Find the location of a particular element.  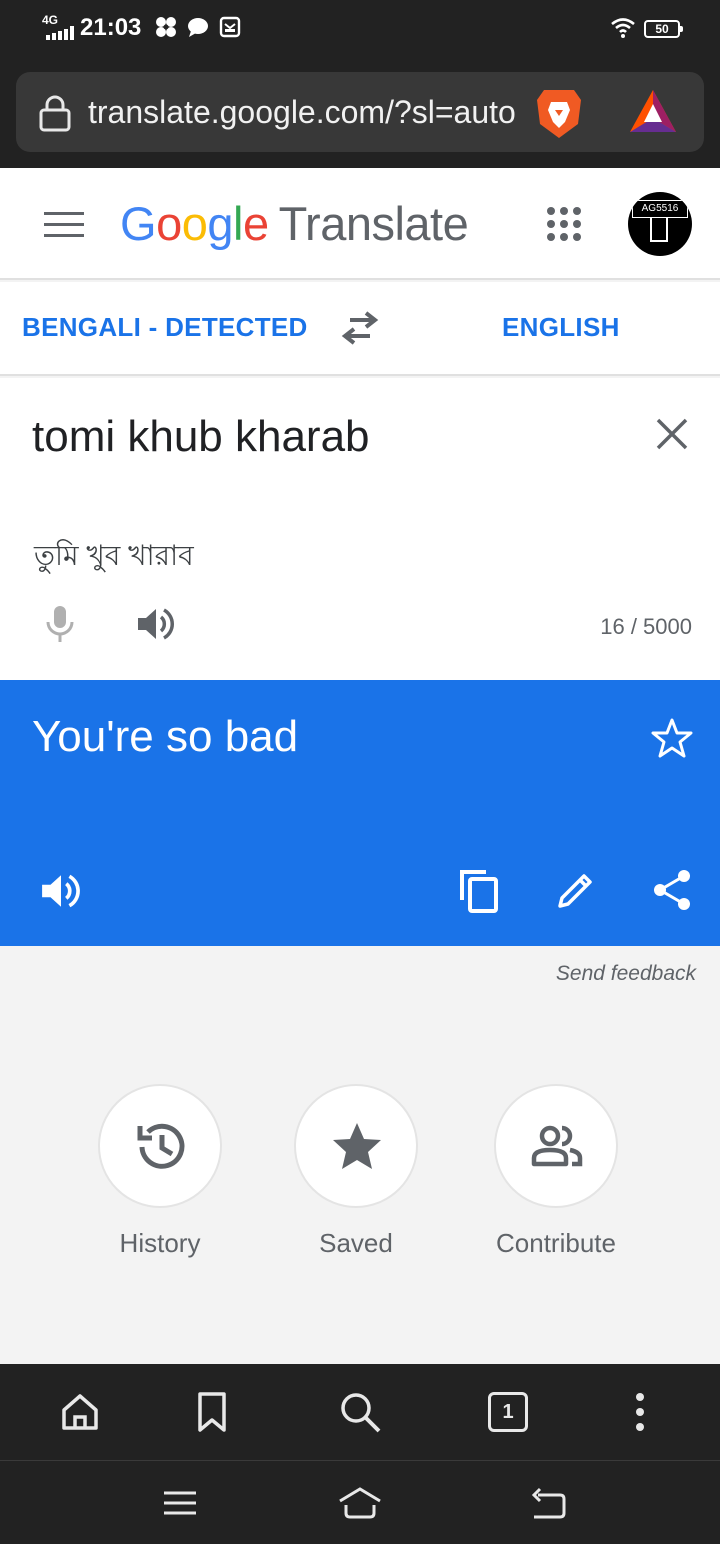

pencil-icon is located at coordinates (576, 890).